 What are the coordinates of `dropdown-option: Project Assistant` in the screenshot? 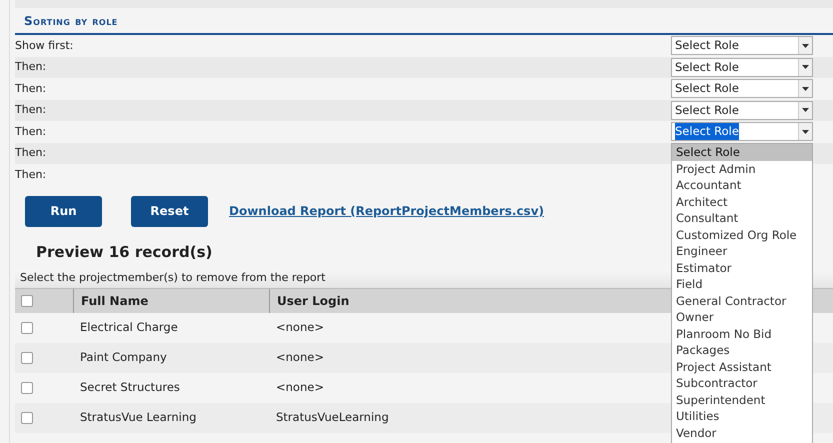 It's located at (742, 366).